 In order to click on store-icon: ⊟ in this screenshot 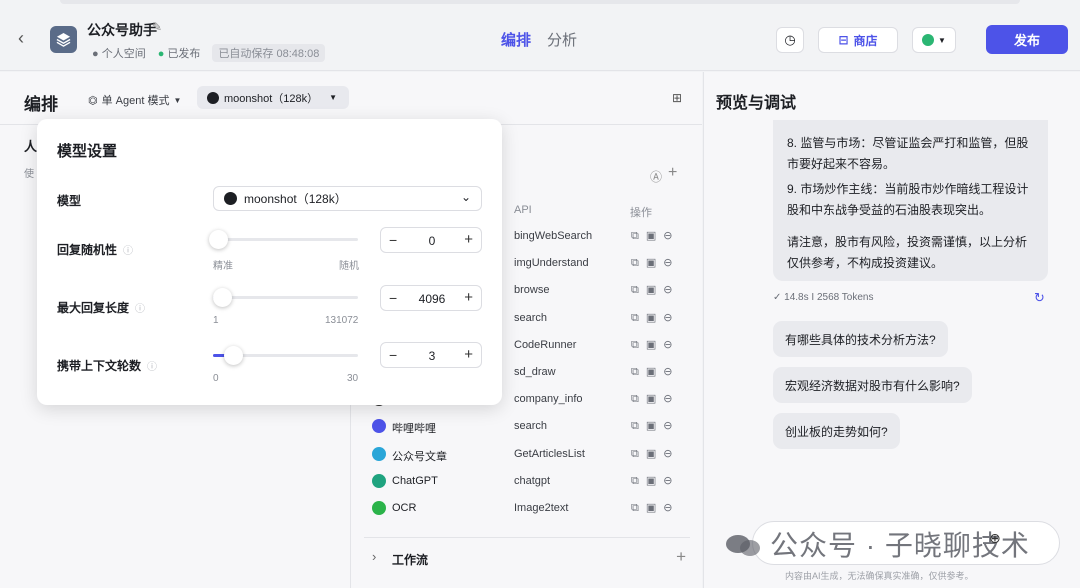, I will do `click(843, 40)`.